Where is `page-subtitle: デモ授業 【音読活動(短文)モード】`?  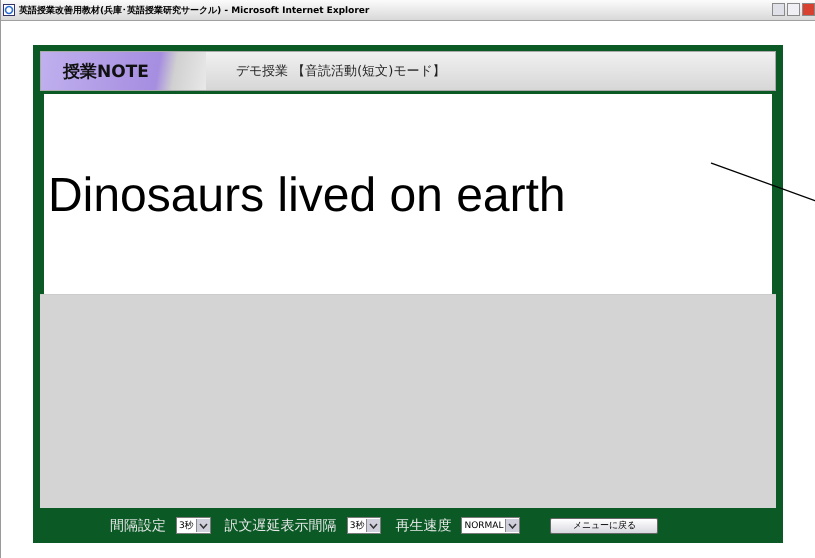 page-subtitle: デモ授業 【音読活動(短文)モード】 is located at coordinates (341, 71).